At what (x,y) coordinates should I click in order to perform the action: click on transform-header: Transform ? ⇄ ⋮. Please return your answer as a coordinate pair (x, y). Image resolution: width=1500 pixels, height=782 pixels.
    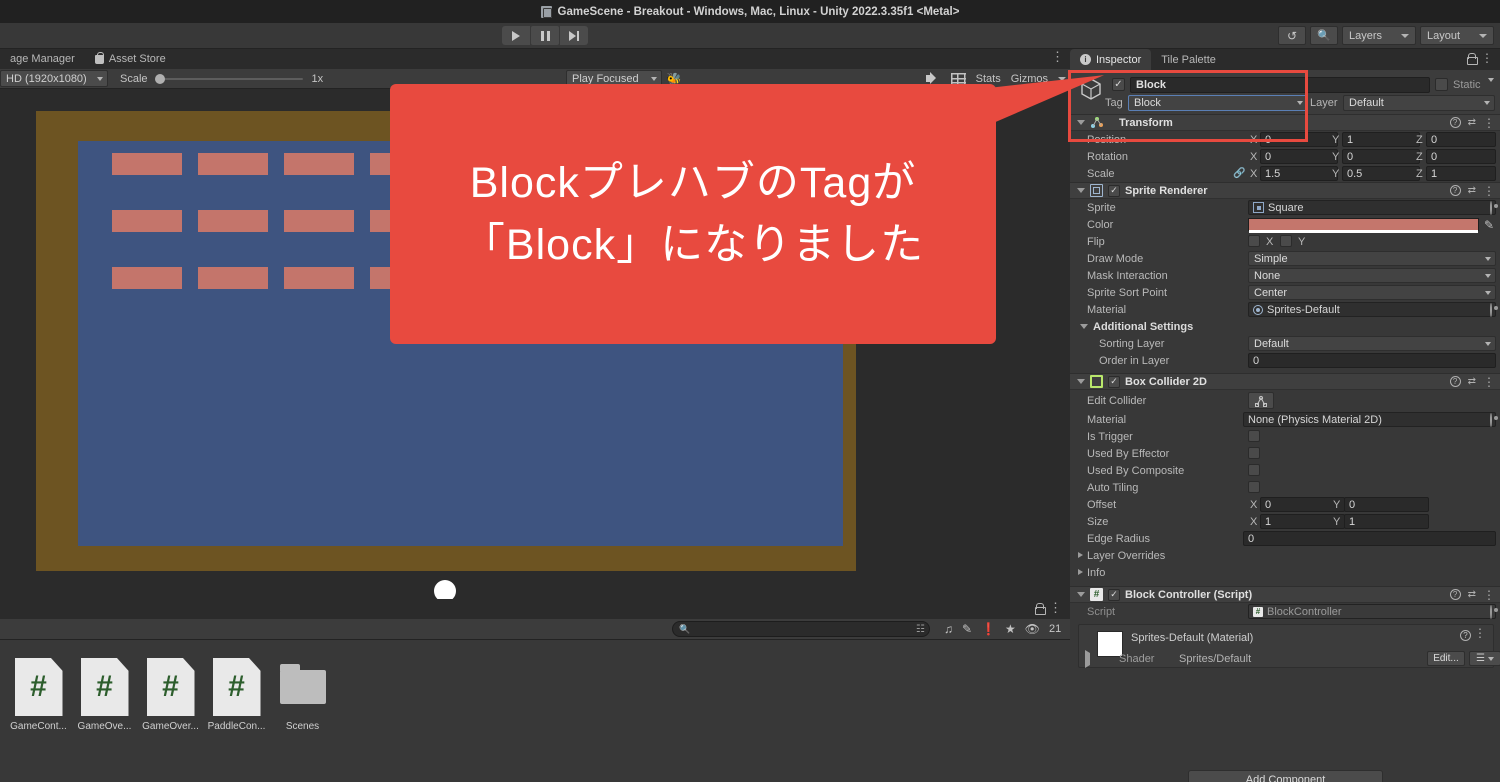
    Looking at the image, I should click on (1285, 122).